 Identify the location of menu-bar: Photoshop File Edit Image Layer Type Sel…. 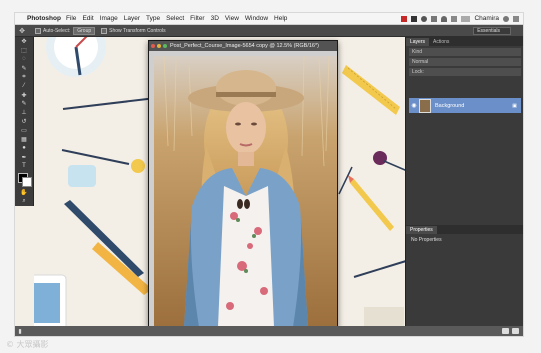
(269, 19).